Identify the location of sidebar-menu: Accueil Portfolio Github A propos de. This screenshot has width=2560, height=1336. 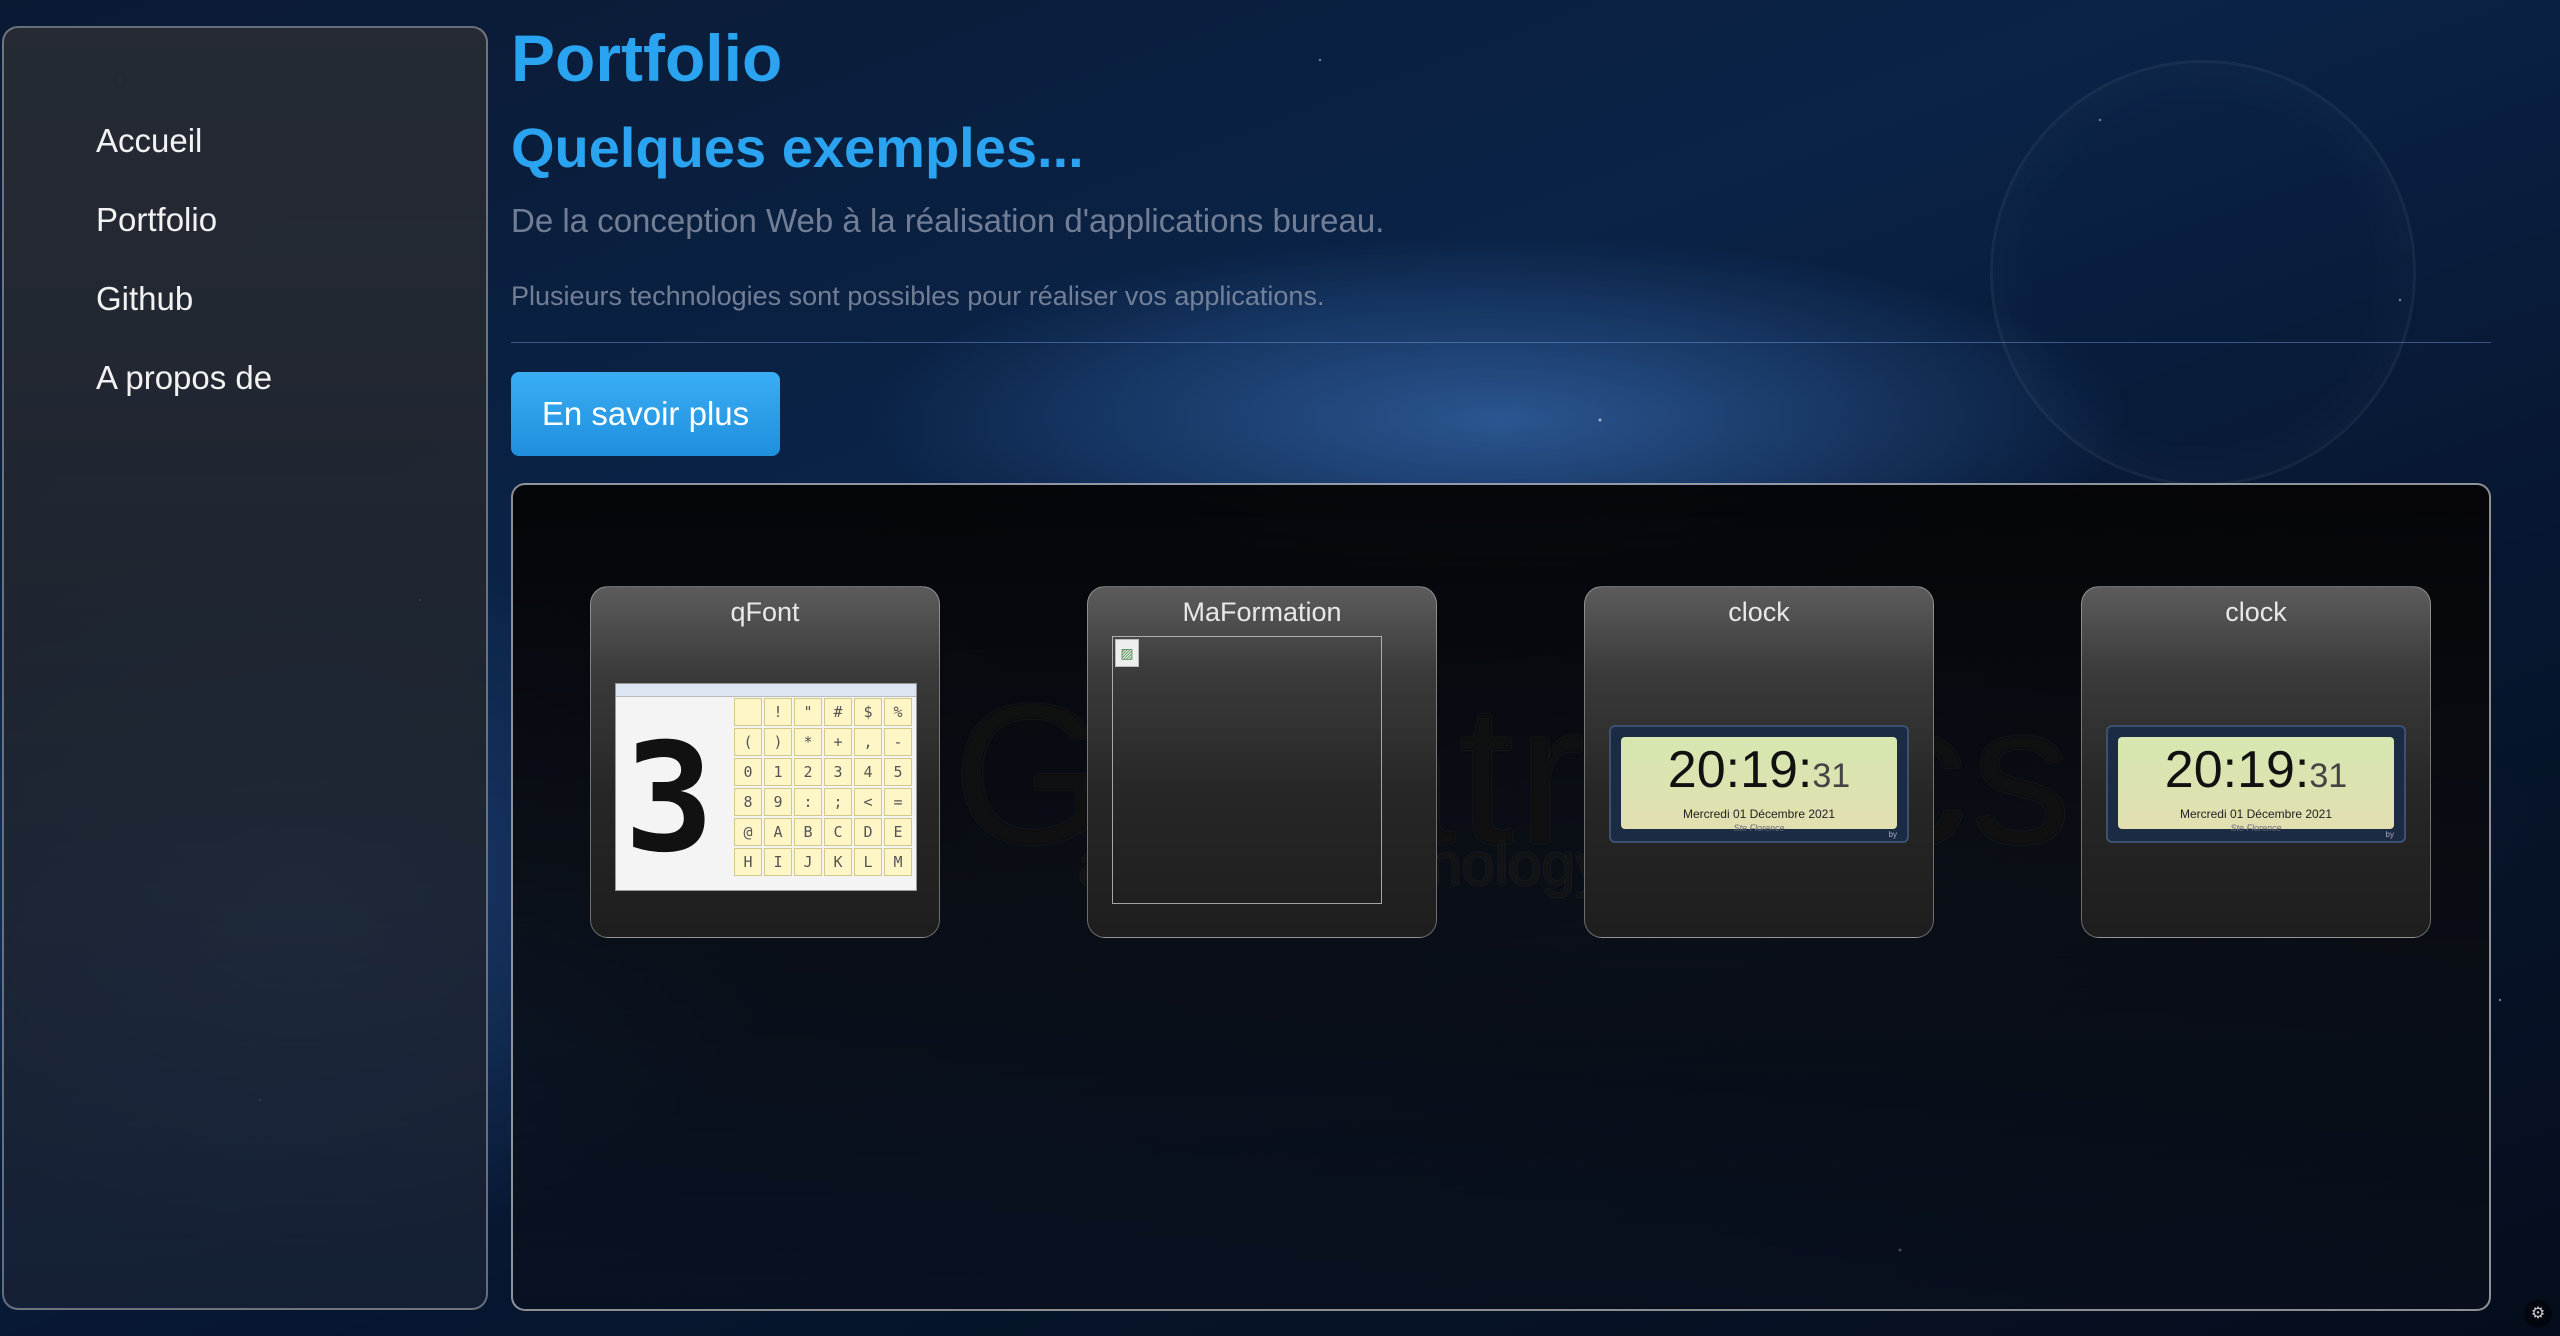
(245, 221).